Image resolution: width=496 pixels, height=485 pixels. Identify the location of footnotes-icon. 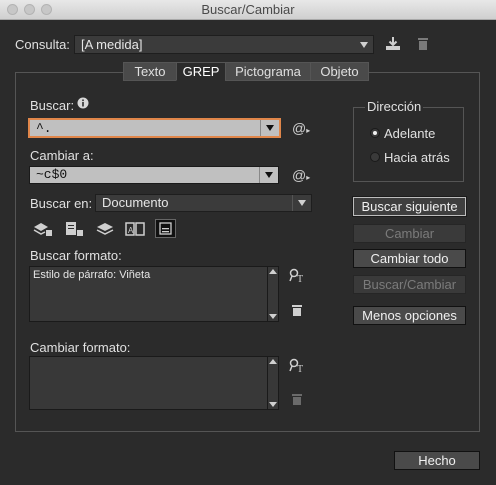
(165, 228).